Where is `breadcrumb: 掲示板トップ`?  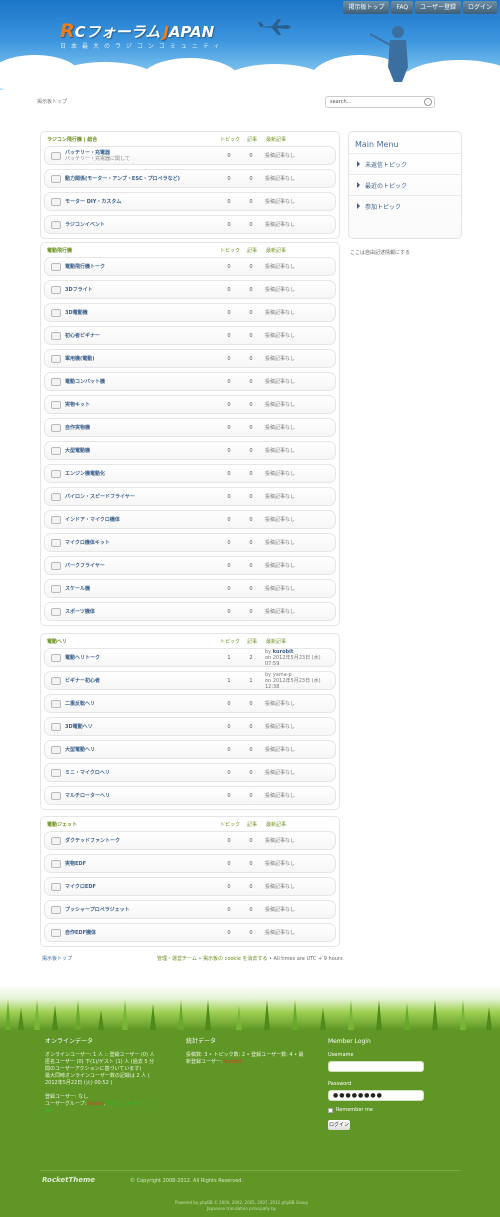
breadcrumb: 掲示板トップ is located at coordinates (52, 101).